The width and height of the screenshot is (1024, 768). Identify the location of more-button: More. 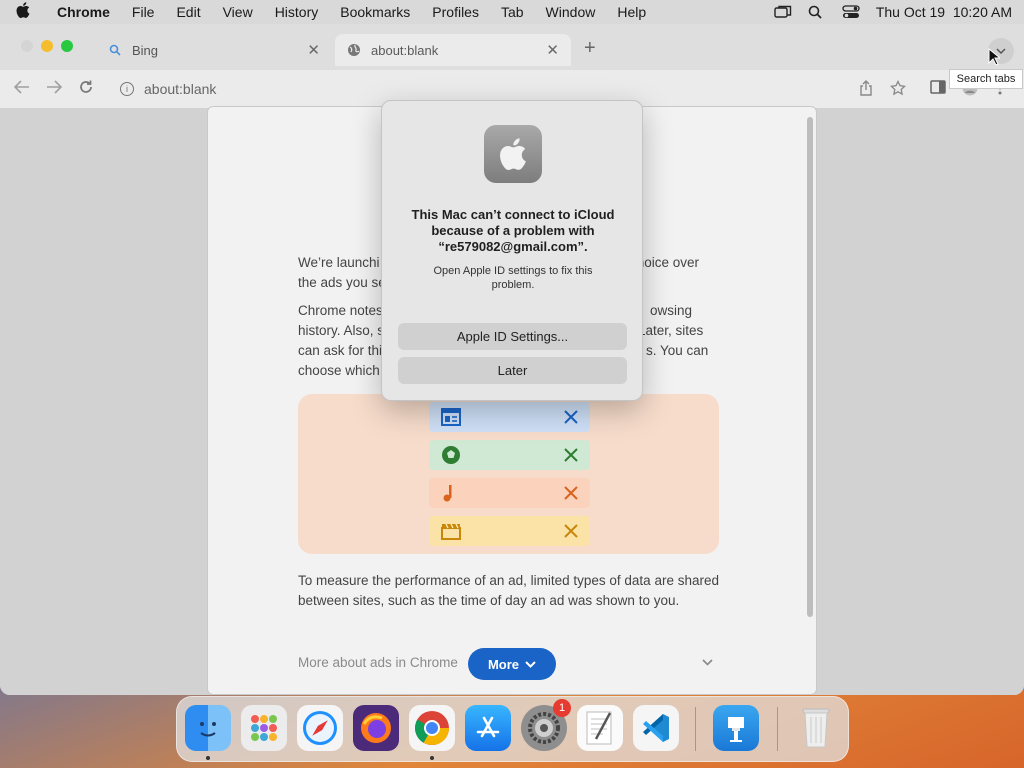
(512, 664).